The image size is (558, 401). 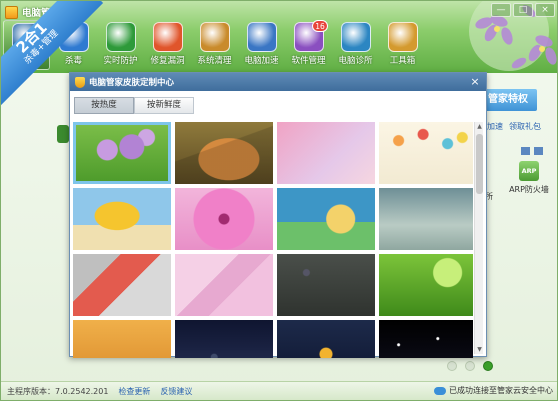 I want to click on clinic-icon, so click(x=355, y=37).